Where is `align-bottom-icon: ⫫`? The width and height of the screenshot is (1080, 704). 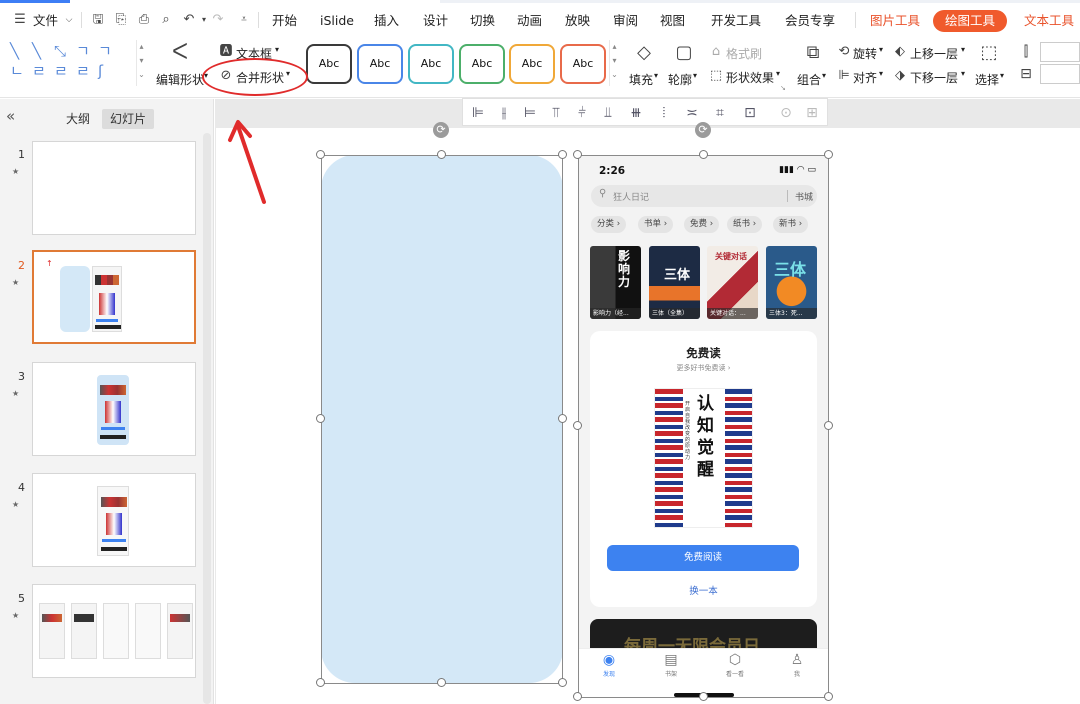
align-bottom-icon: ⫫ is located at coordinates (608, 113).